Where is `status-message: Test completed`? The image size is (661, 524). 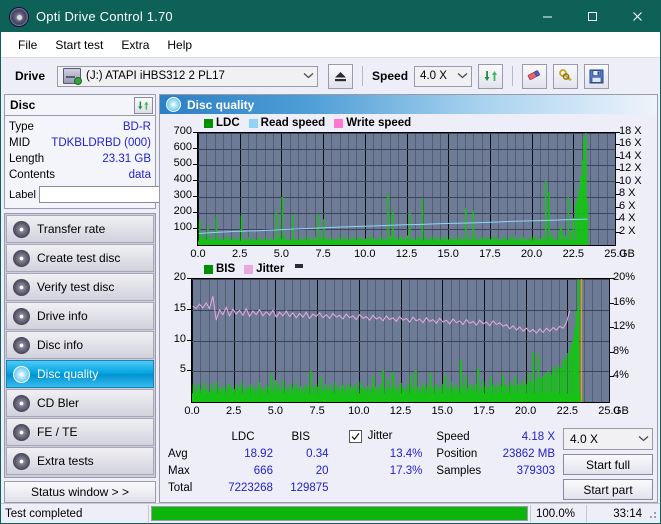 status-message: Test completed is located at coordinates (75, 513).